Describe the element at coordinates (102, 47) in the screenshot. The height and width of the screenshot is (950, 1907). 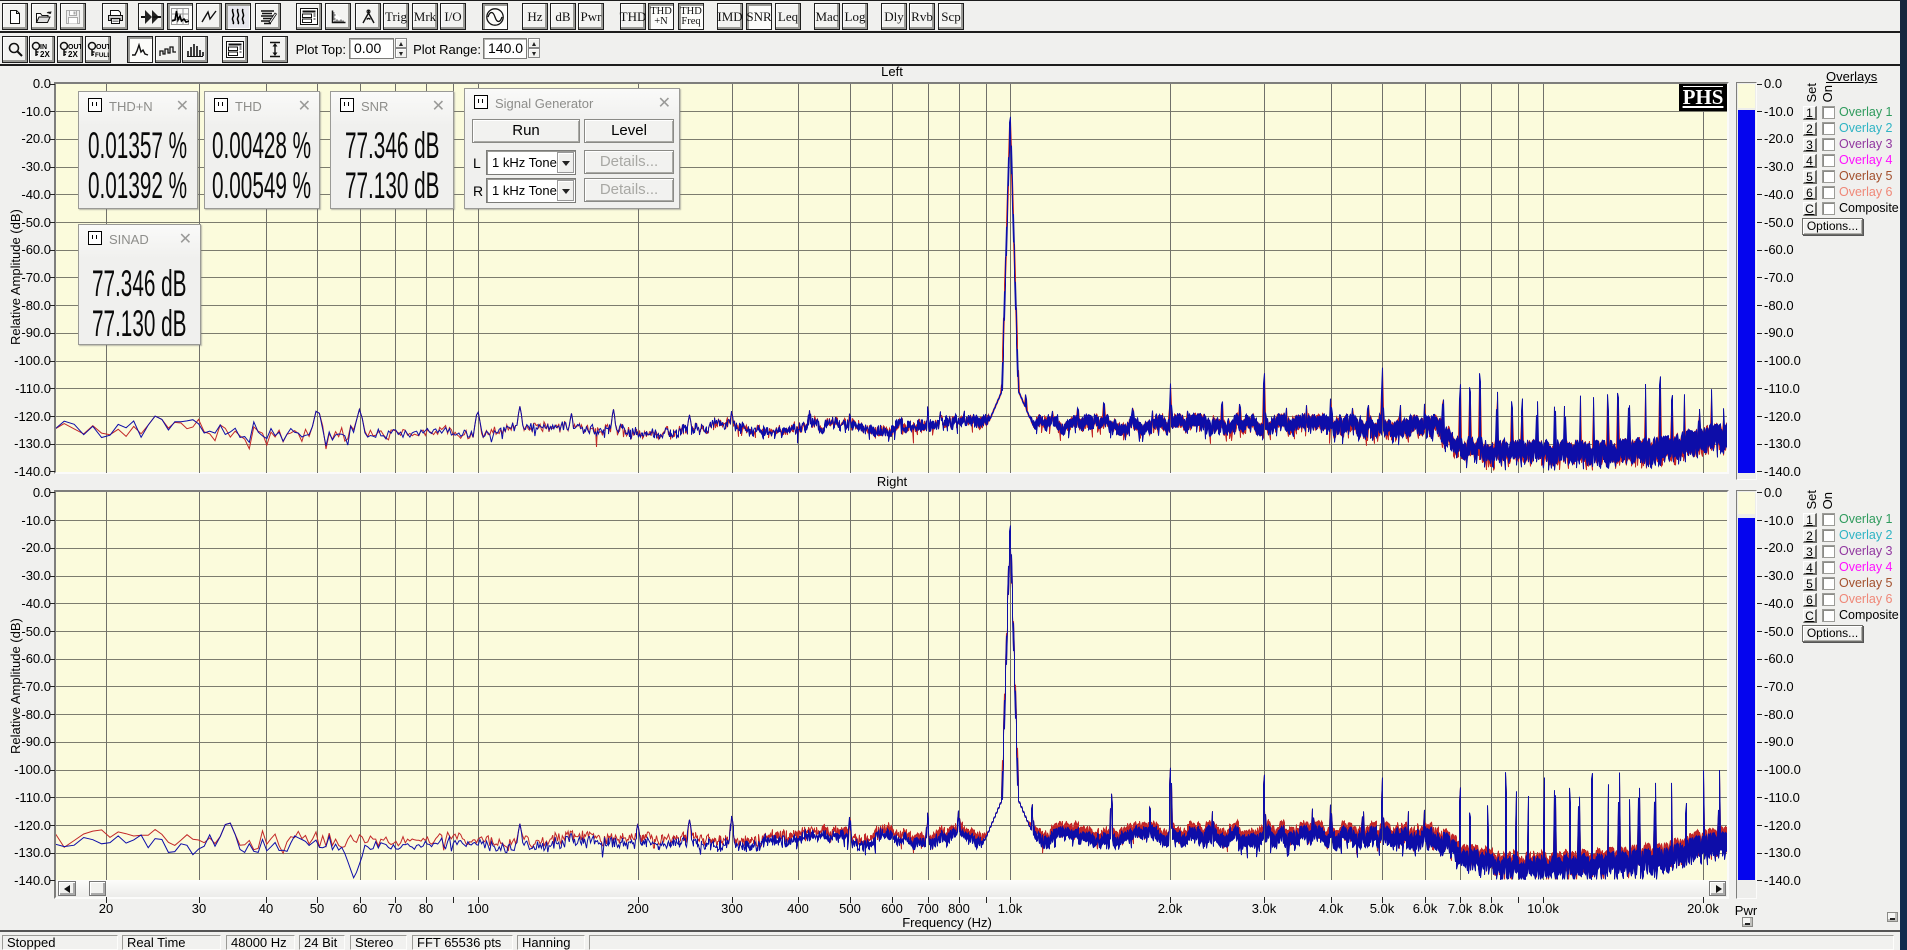
I see `svg-text: OUT` at that location.